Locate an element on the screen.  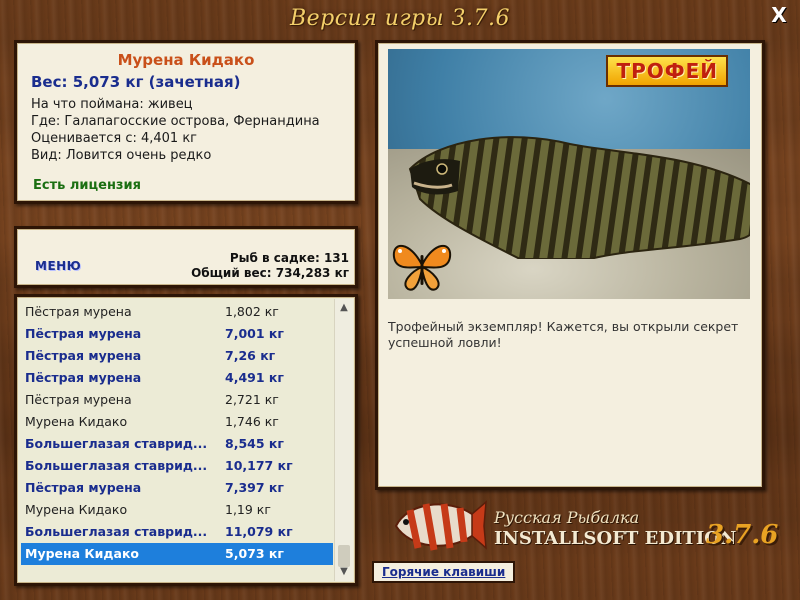
moray-eel-image is located at coordinates (579, 197).